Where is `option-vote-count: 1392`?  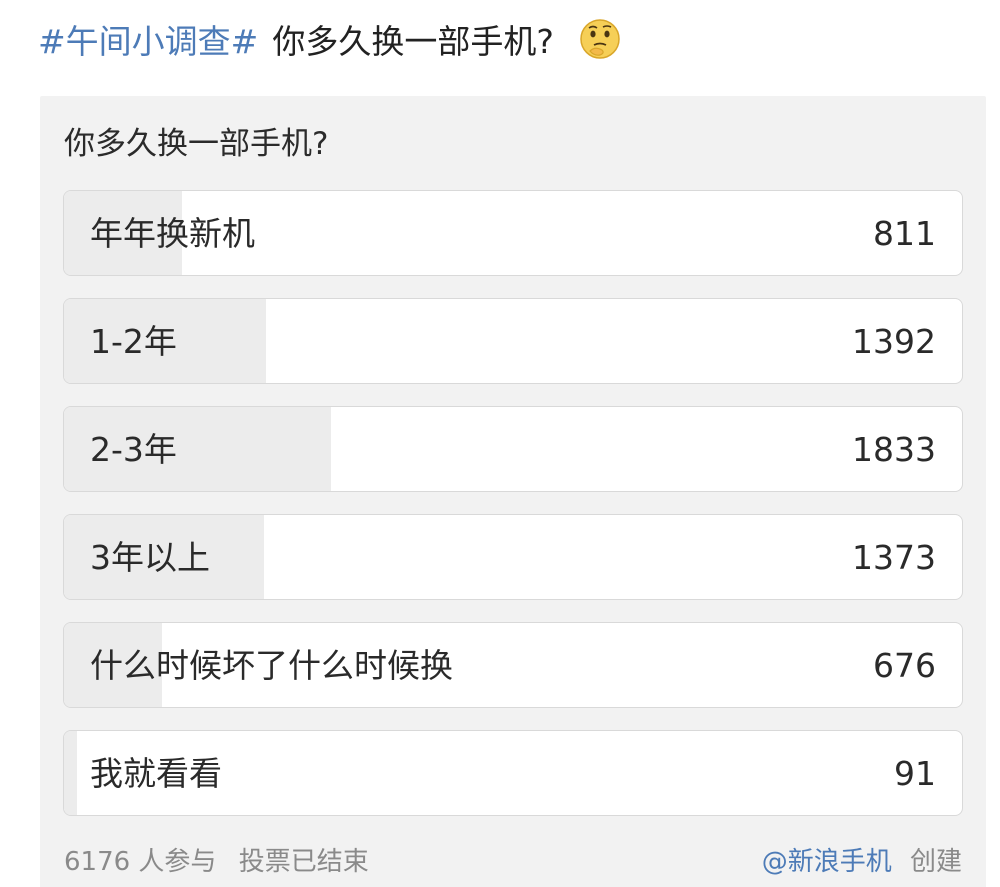
option-vote-count: 1392 is located at coordinates (894, 341).